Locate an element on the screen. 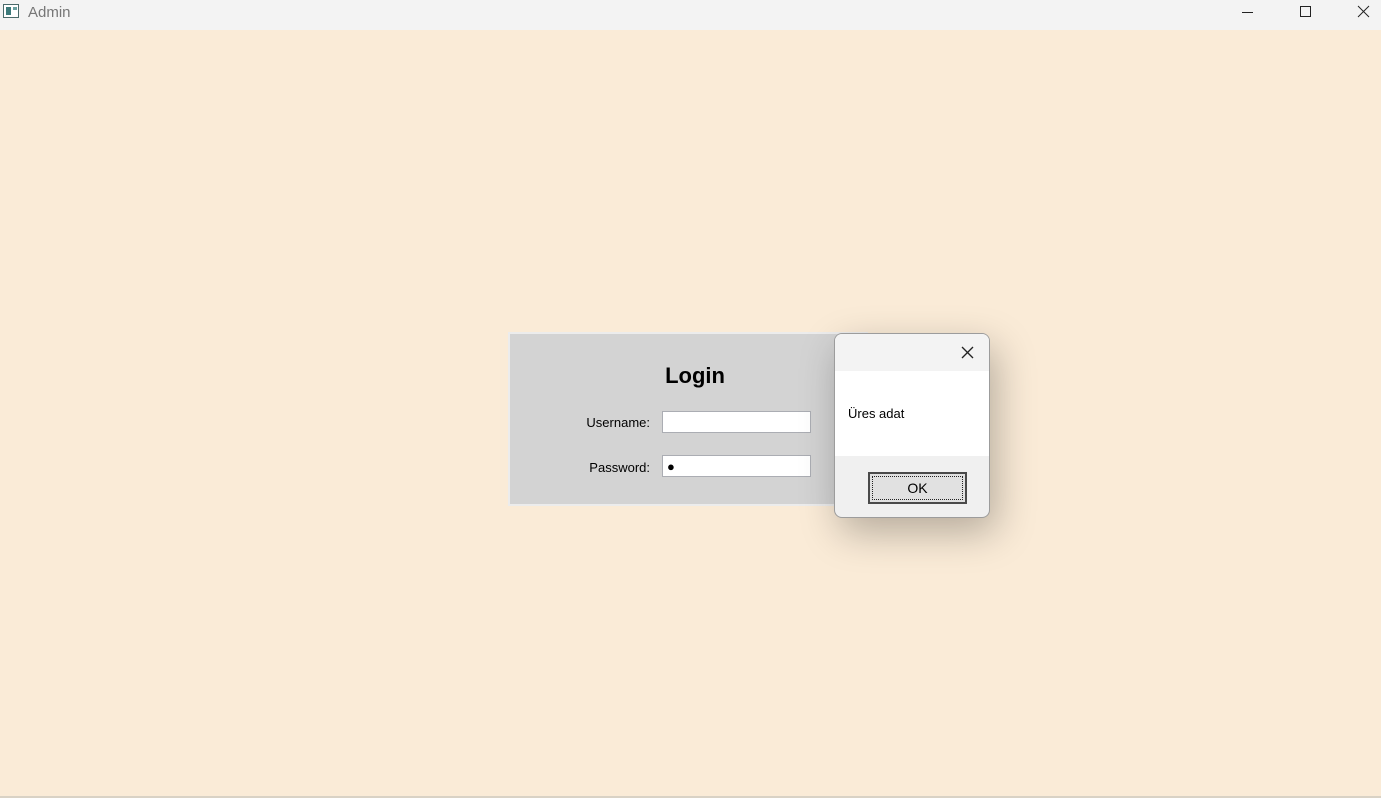  message-box-close-button is located at coordinates (968, 353).